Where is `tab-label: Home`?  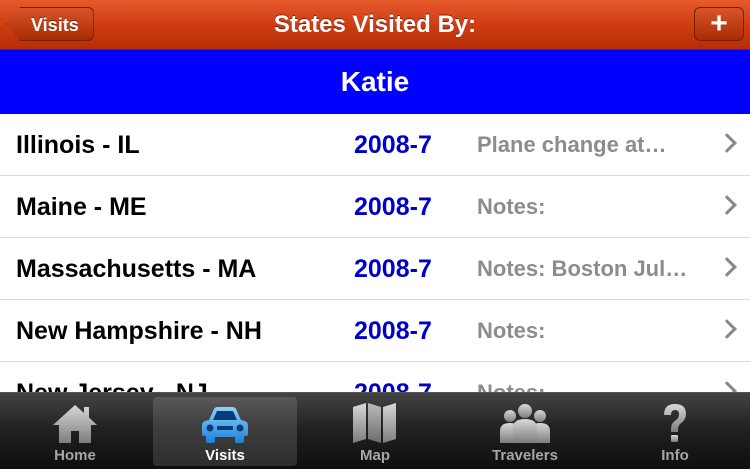 tab-label: Home is located at coordinates (75, 455).